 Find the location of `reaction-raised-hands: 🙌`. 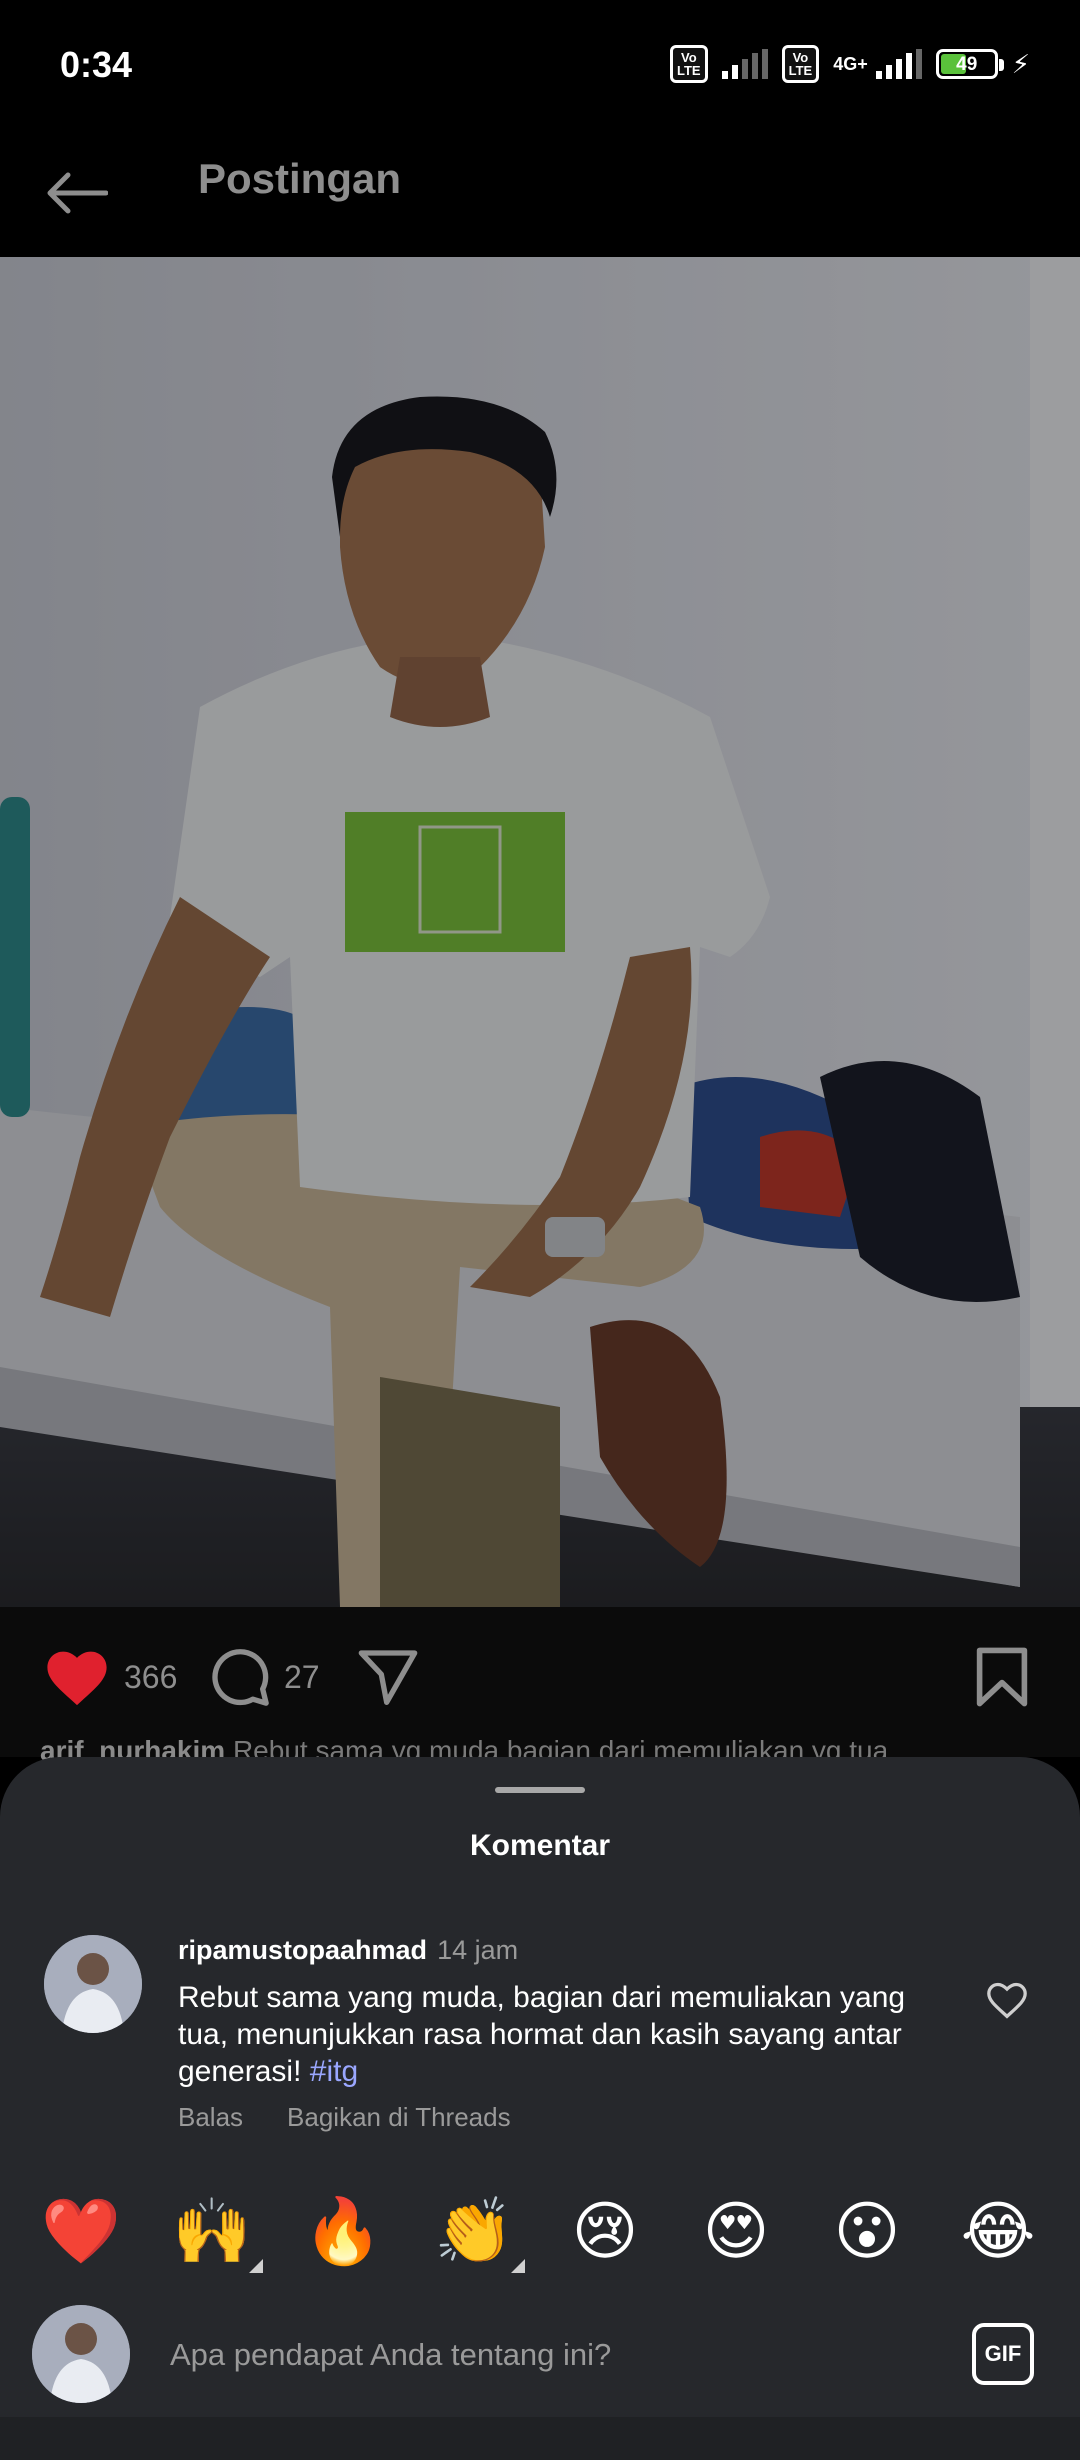

reaction-raised-hands: 🙌 is located at coordinates (215, 2232).